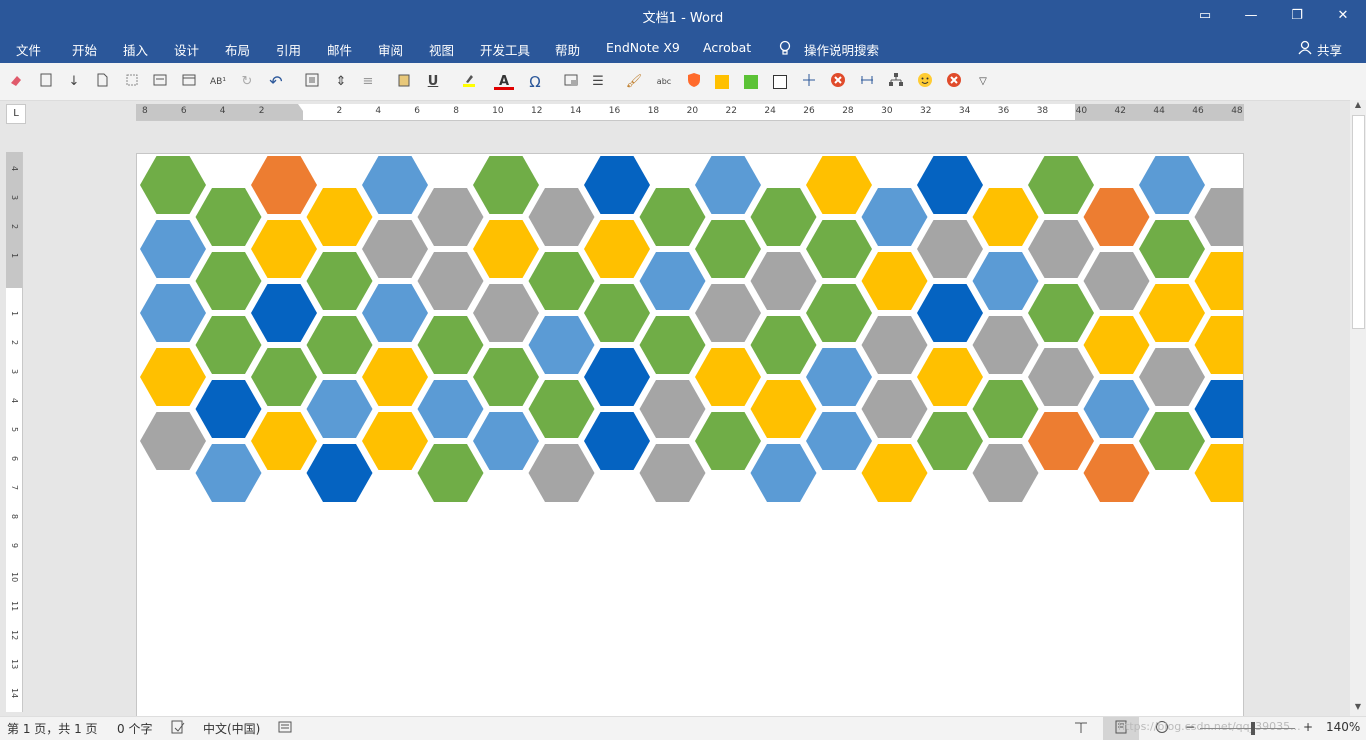 This screenshot has width=1366, height=740. What do you see at coordinates (1358, 709) in the screenshot?
I see `scroll-down-arrow: ▼` at bounding box center [1358, 709].